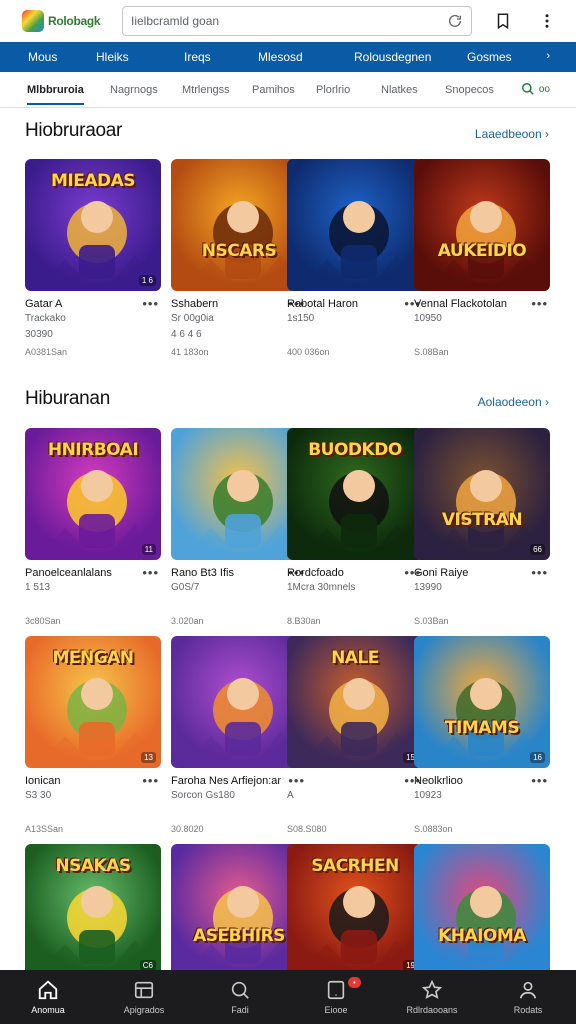 The width and height of the screenshot is (576, 1024). What do you see at coordinates (469, 781) in the screenshot?
I see `game-title: Neolkrlioo` at bounding box center [469, 781].